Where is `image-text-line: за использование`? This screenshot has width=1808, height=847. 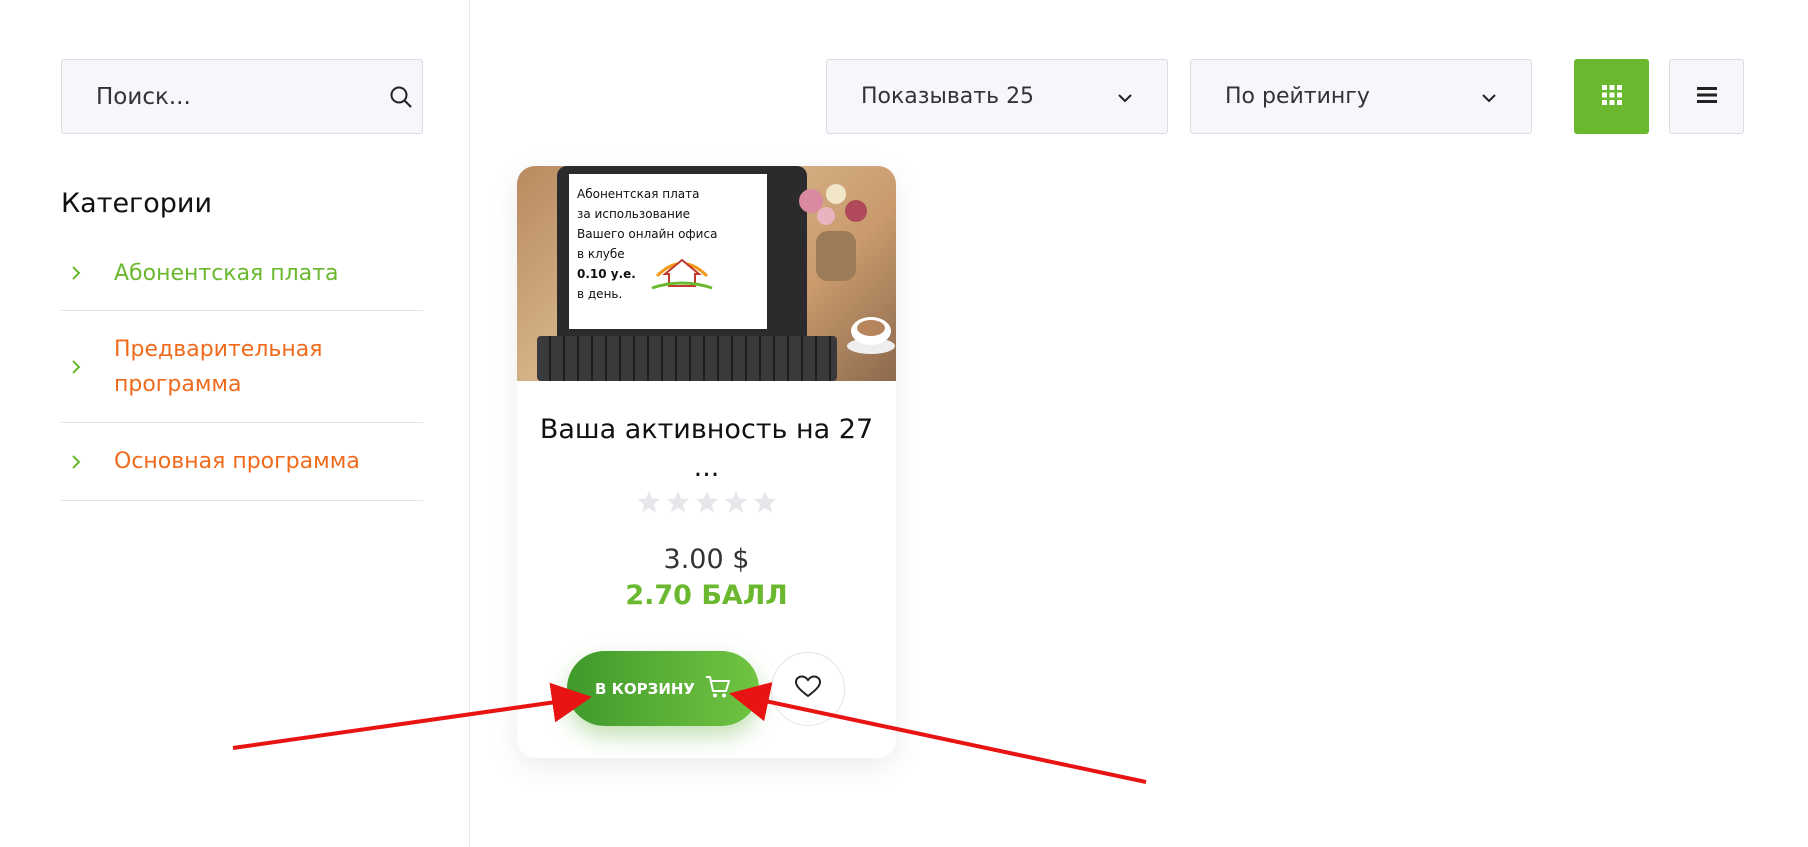 image-text-line: за использование is located at coordinates (634, 214).